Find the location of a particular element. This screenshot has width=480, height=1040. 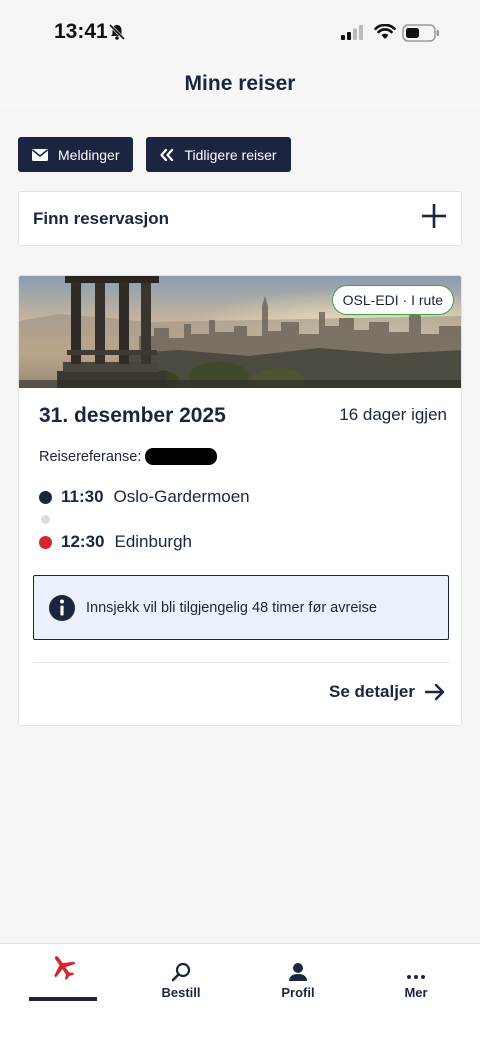

nav-item-profil: Profil is located at coordinates (298, 977).